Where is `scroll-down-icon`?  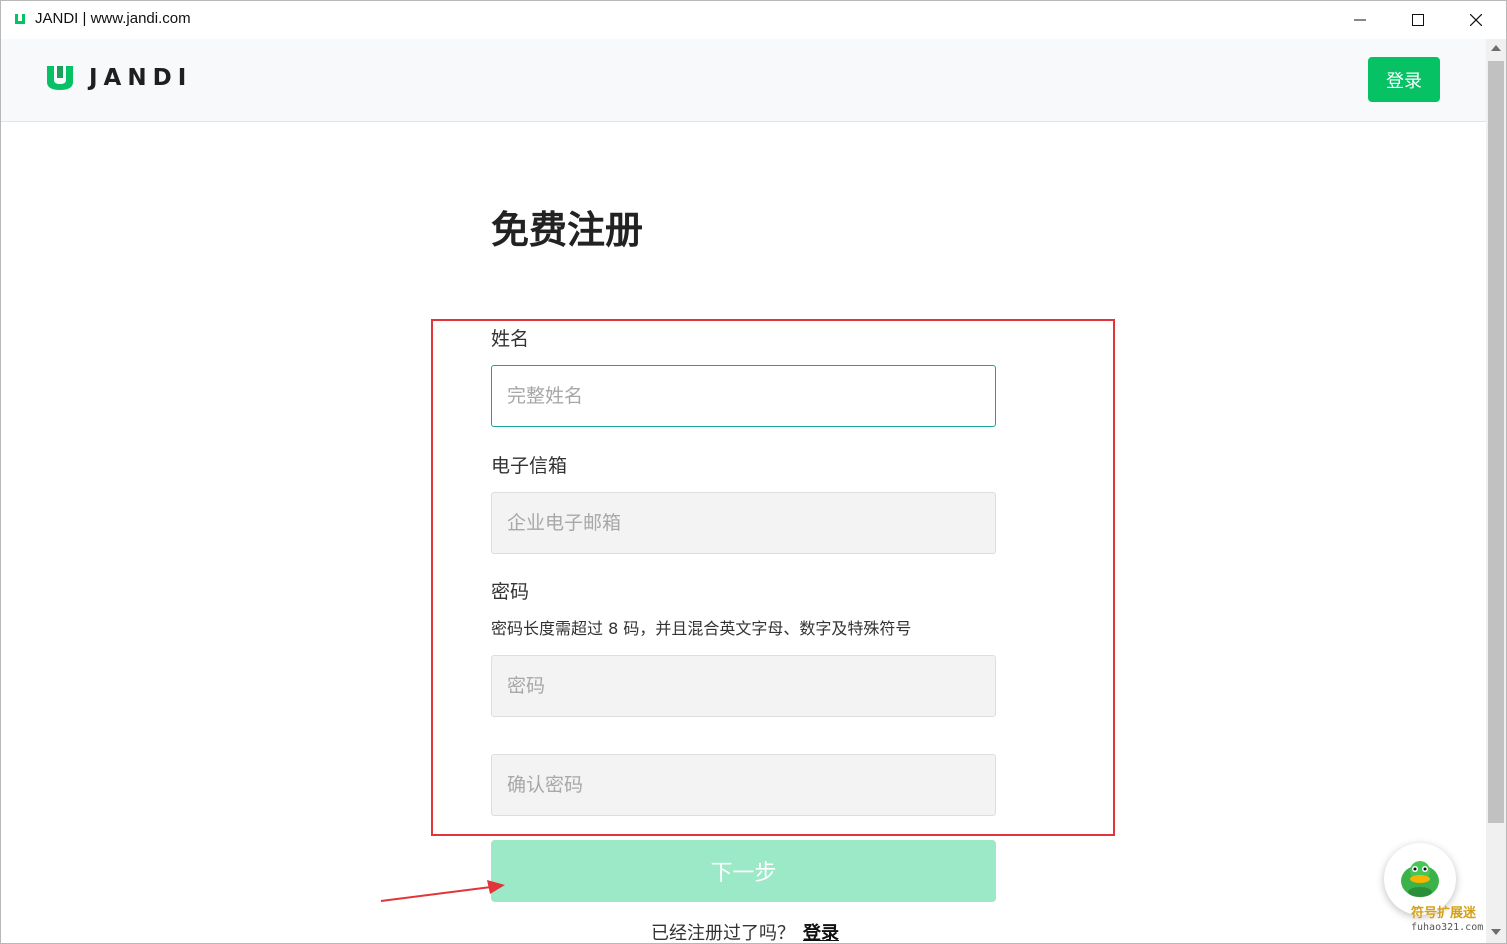
scroll-down-icon is located at coordinates (1496, 932).